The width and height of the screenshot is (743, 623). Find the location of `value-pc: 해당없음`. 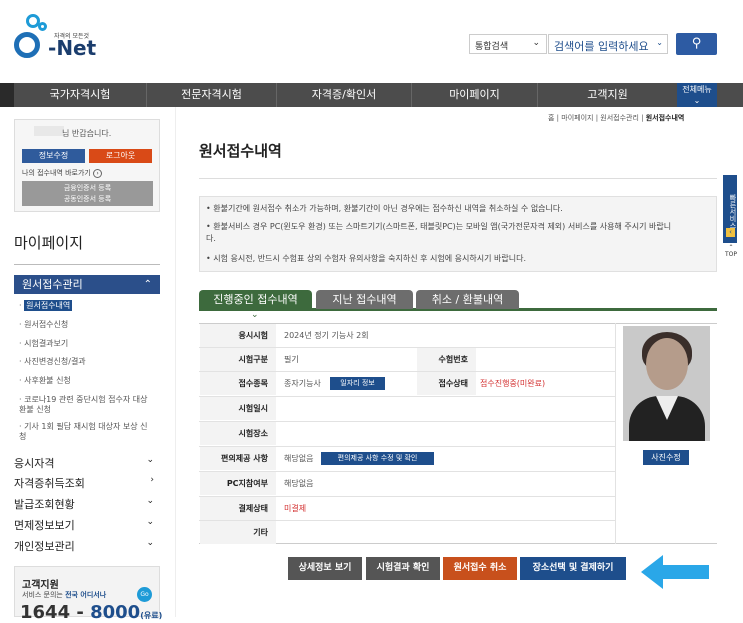

value-pc: 해당없음 is located at coordinates (299, 483).